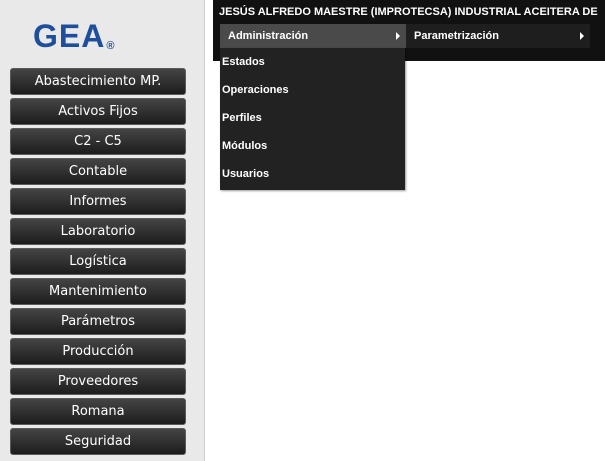  What do you see at coordinates (98, 231) in the screenshot?
I see `side-menu-laboratorio: Laboratorio` at bounding box center [98, 231].